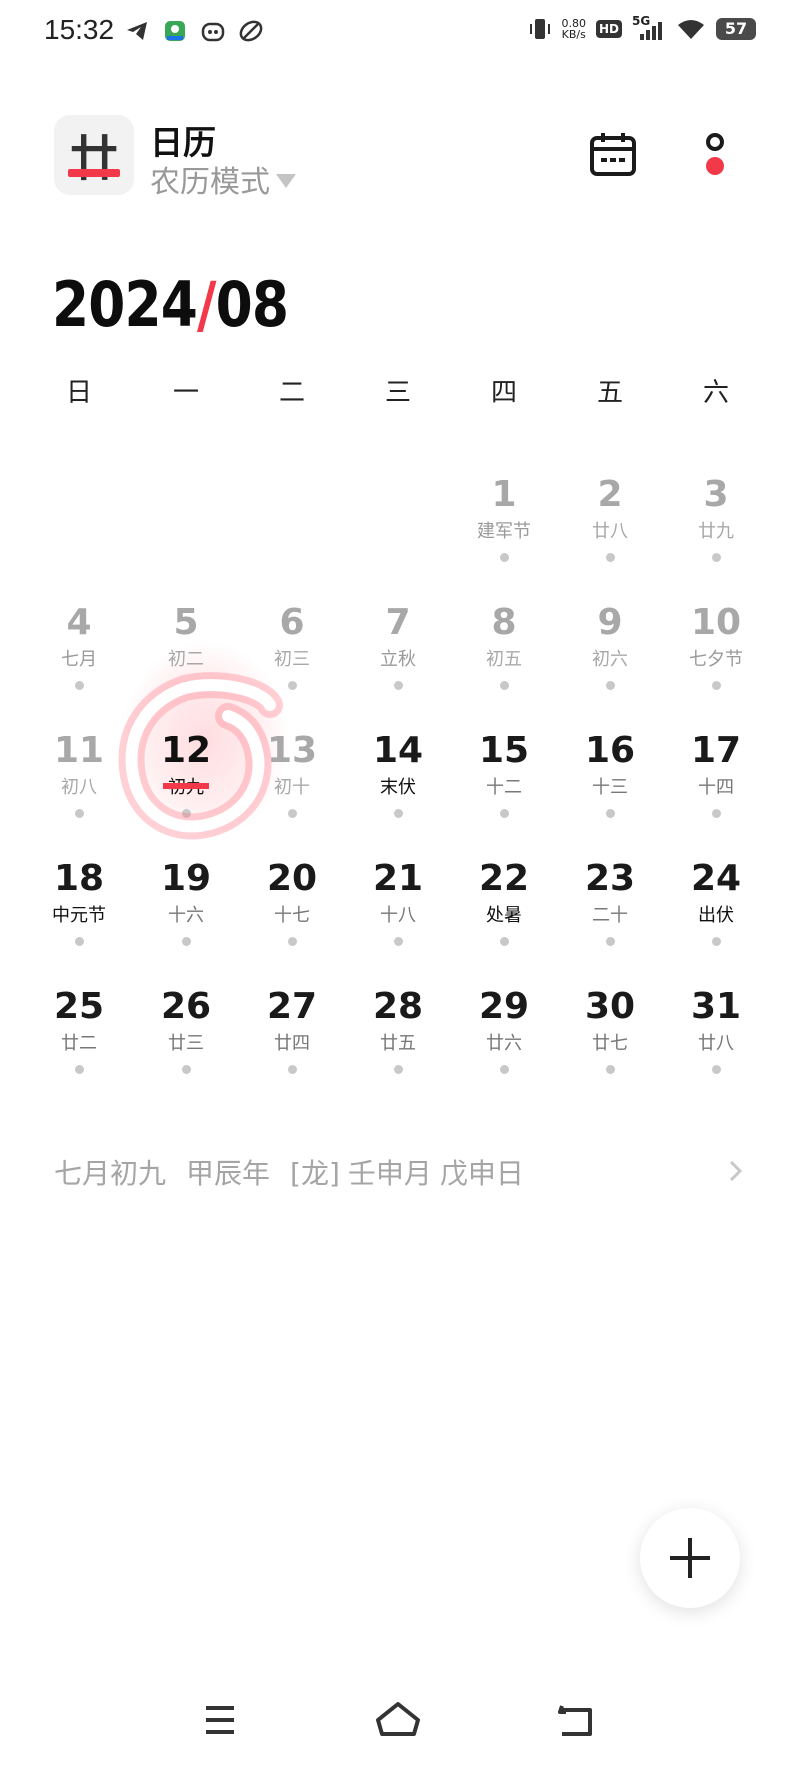 The width and height of the screenshot is (800, 1778). I want to click on signal-5g-icon: 5G, so click(649, 28).